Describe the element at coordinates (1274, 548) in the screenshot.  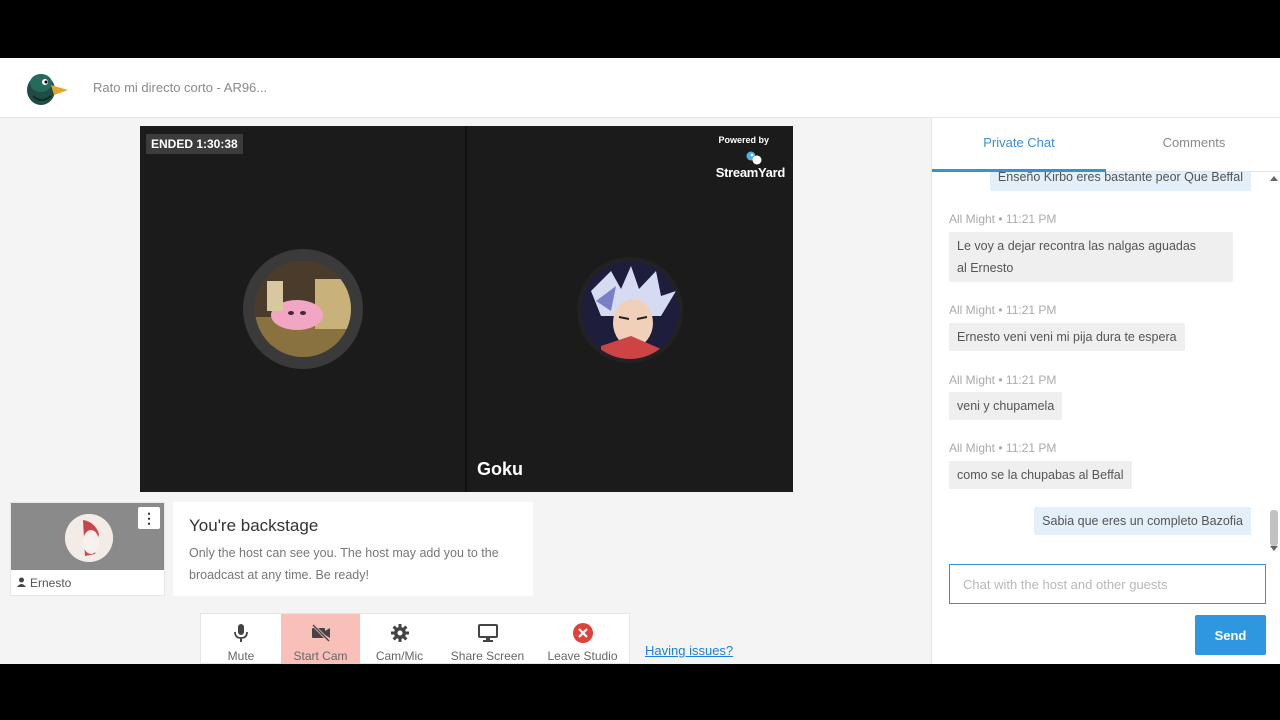
I see `scroll-down-arrow-icon` at that location.